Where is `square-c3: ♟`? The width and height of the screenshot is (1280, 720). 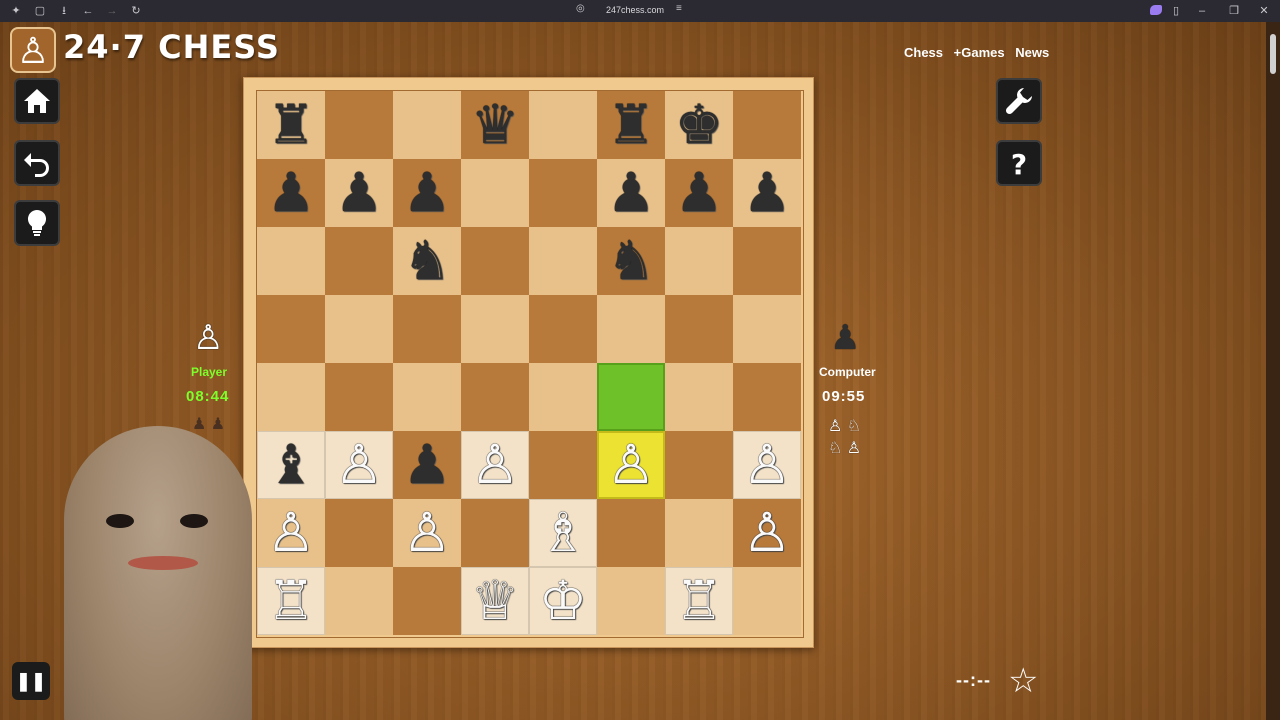
square-c3: ♟ is located at coordinates (427, 465).